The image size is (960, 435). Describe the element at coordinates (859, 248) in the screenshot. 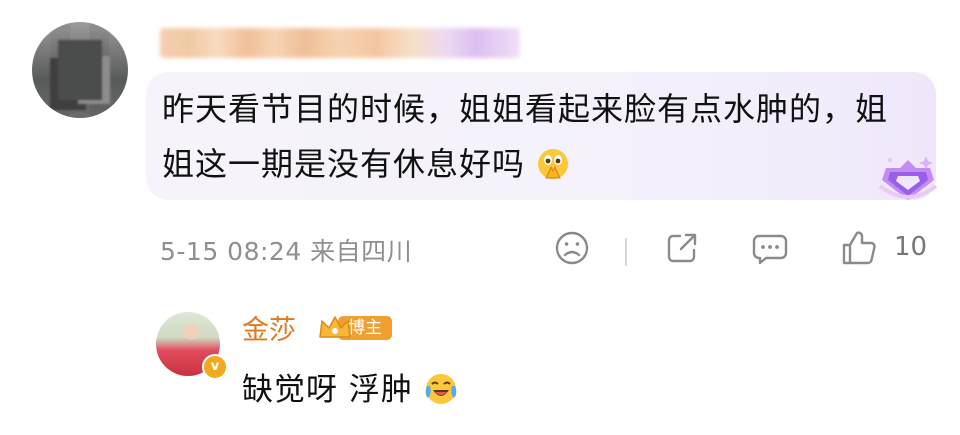

I see `thumbs-up-icon` at that location.